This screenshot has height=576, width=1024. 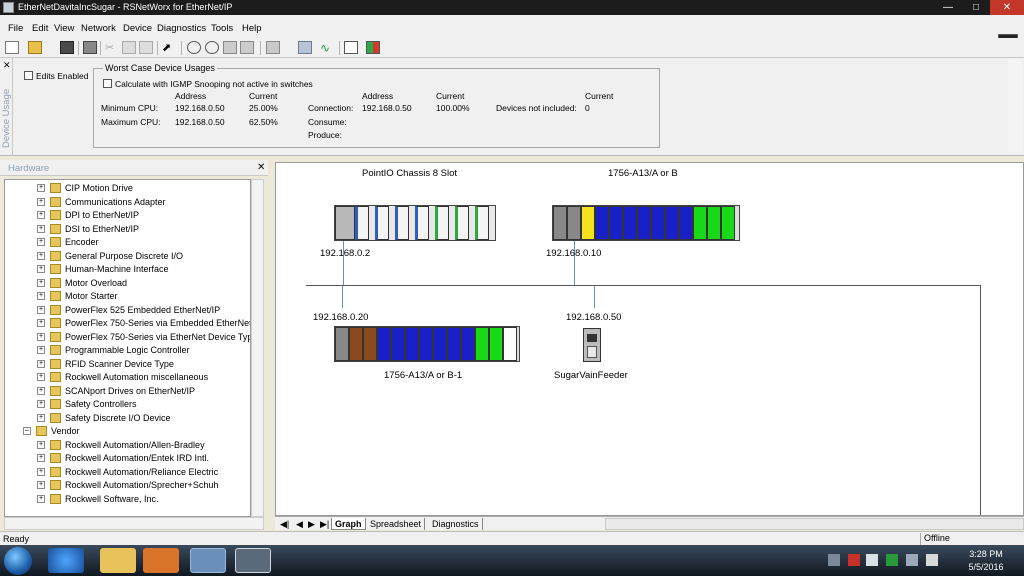 I want to click on device-usage-icon, so click(x=373, y=47).